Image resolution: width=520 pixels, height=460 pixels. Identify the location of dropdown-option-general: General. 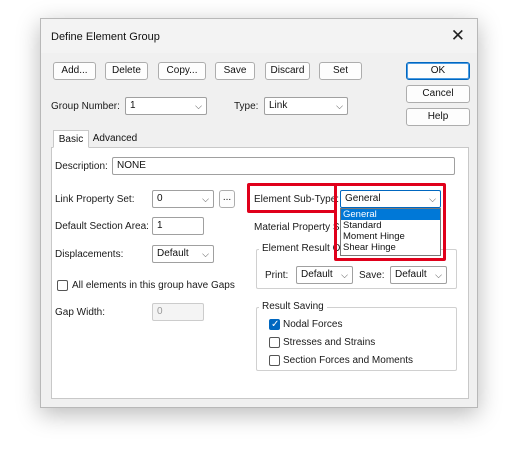
(390, 214).